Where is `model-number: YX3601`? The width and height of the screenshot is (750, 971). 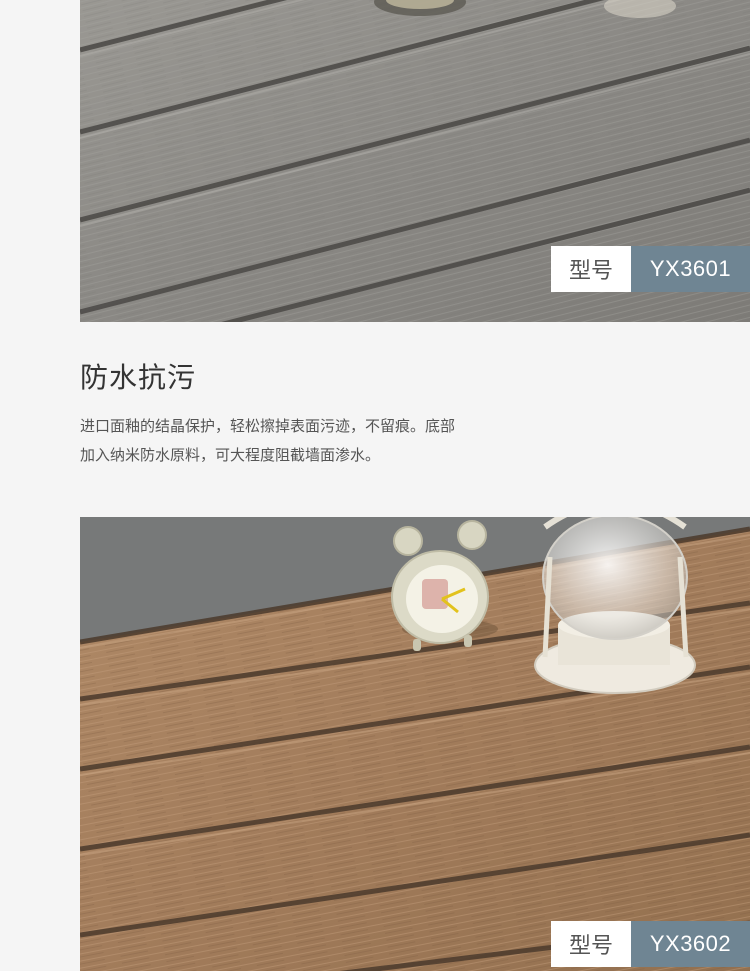
model-number: YX3601 is located at coordinates (690, 269).